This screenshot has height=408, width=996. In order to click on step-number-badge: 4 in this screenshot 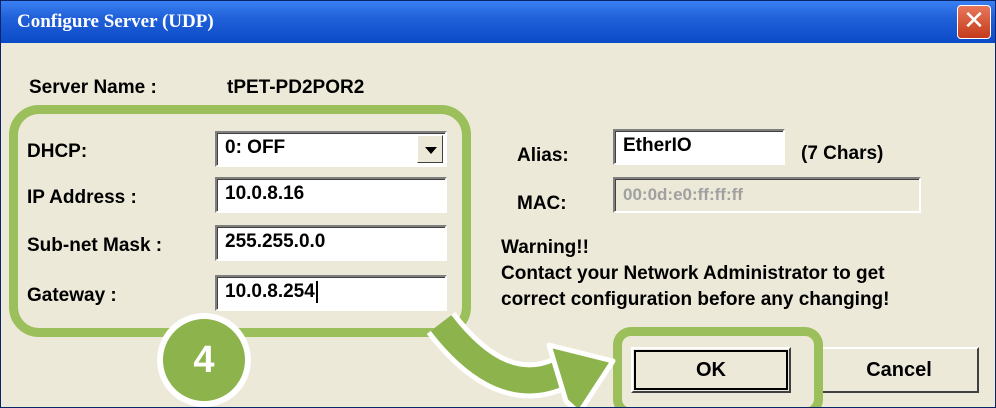, I will do `click(204, 360)`.